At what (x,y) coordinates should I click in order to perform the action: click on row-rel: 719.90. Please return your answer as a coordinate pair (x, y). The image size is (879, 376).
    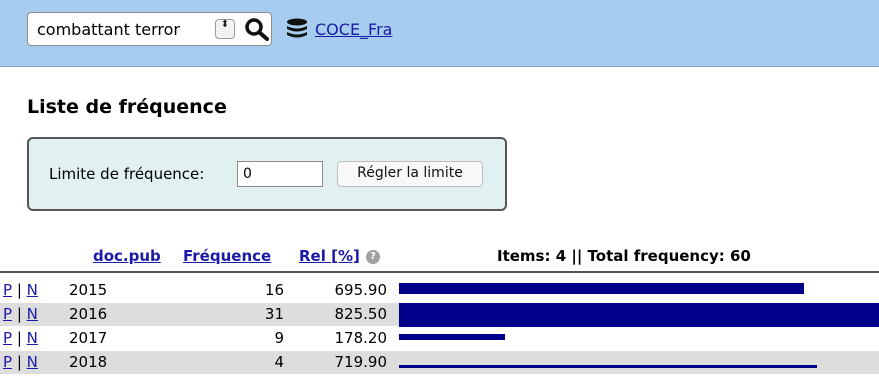
    Looking at the image, I should click on (361, 362).